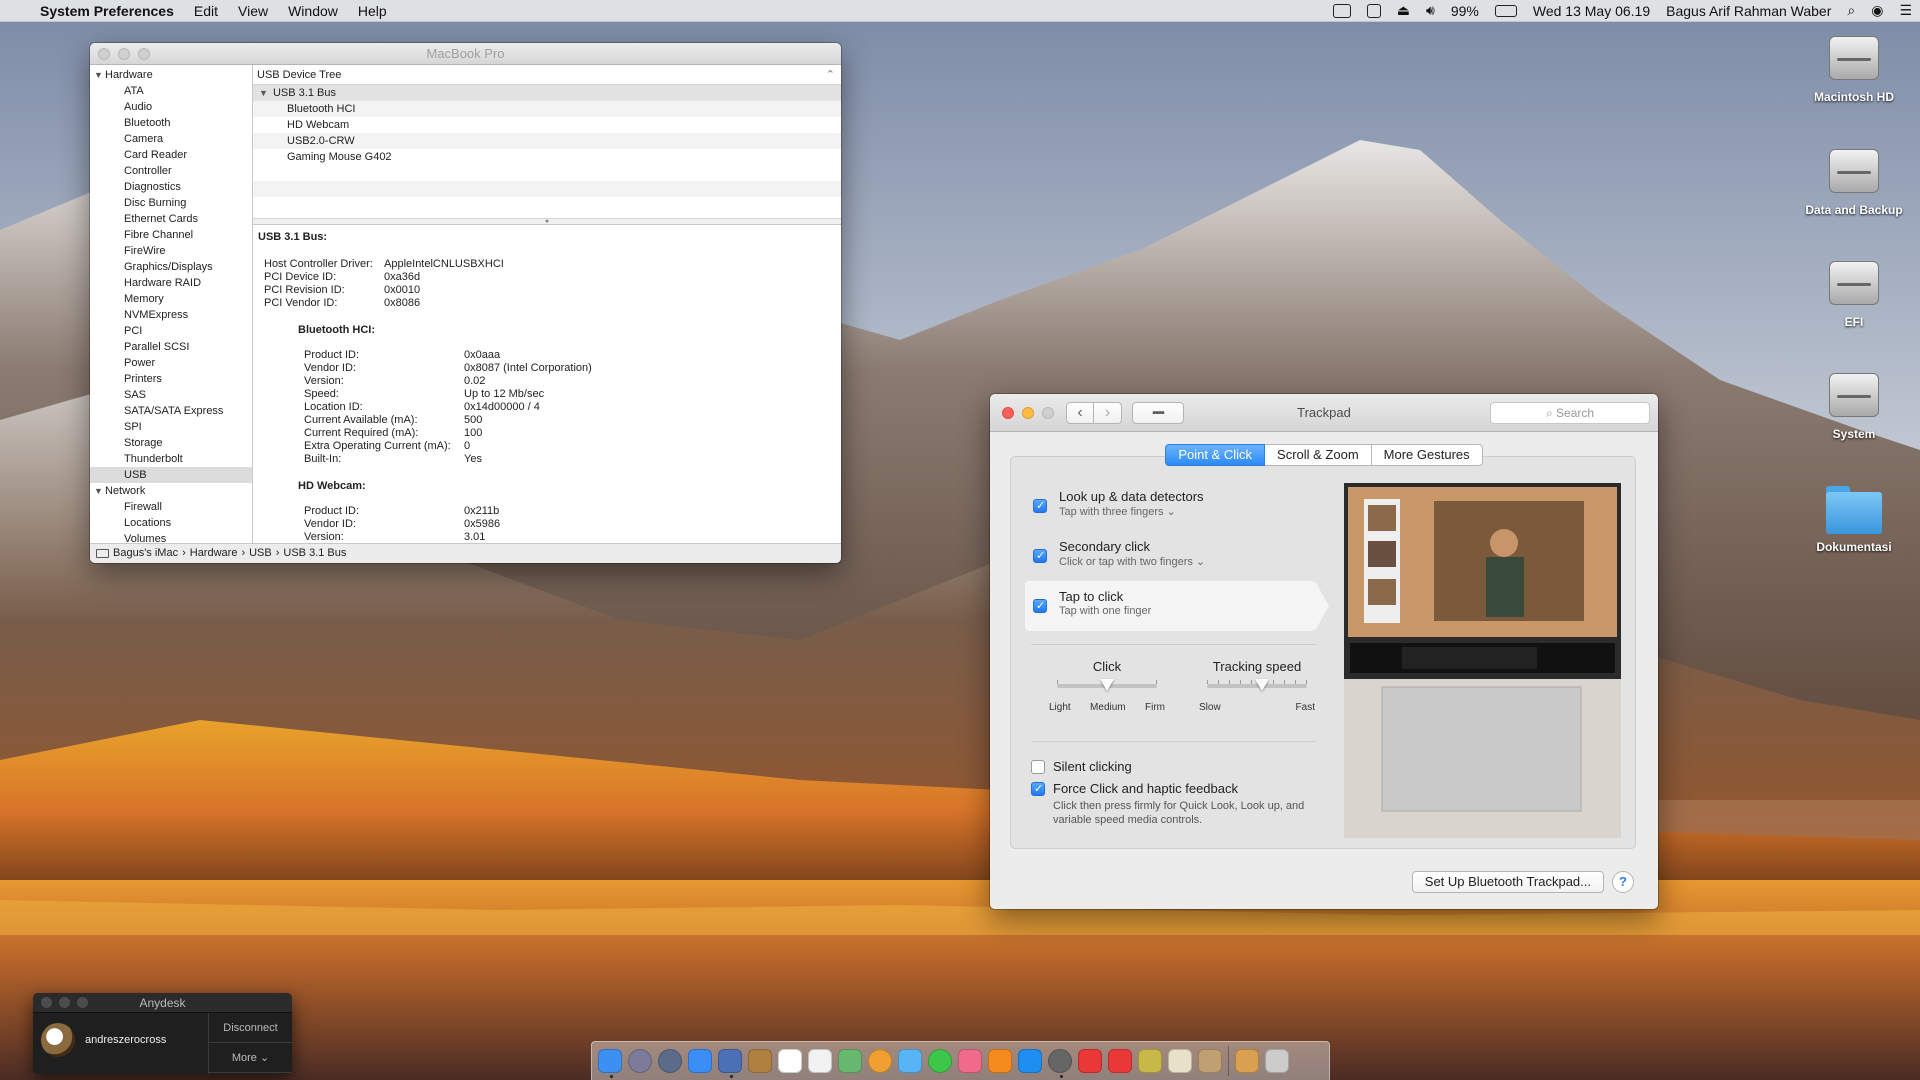 Image resolution: width=1920 pixels, height=1080 pixels. I want to click on help-button: ?, so click(1623, 882).